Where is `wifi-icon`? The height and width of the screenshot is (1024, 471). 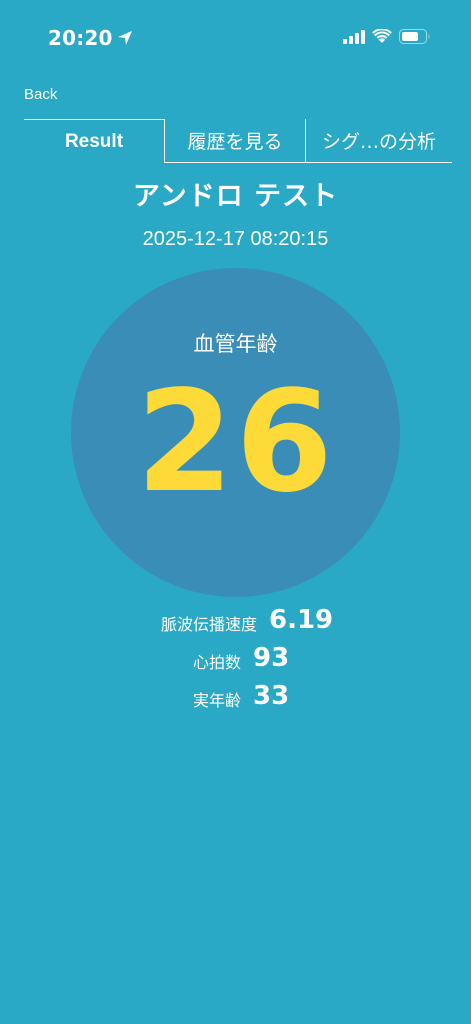 wifi-icon is located at coordinates (382, 36).